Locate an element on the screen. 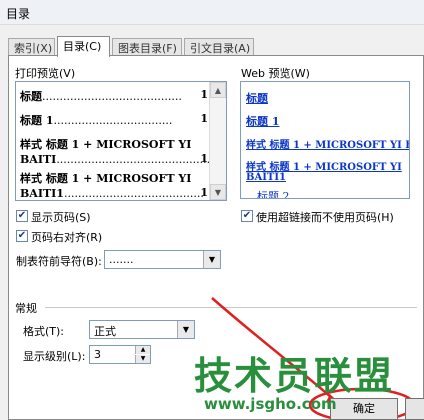 This screenshot has width=424, height=420. watermark-text: 技术员联盟 is located at coordinates (294, 376).